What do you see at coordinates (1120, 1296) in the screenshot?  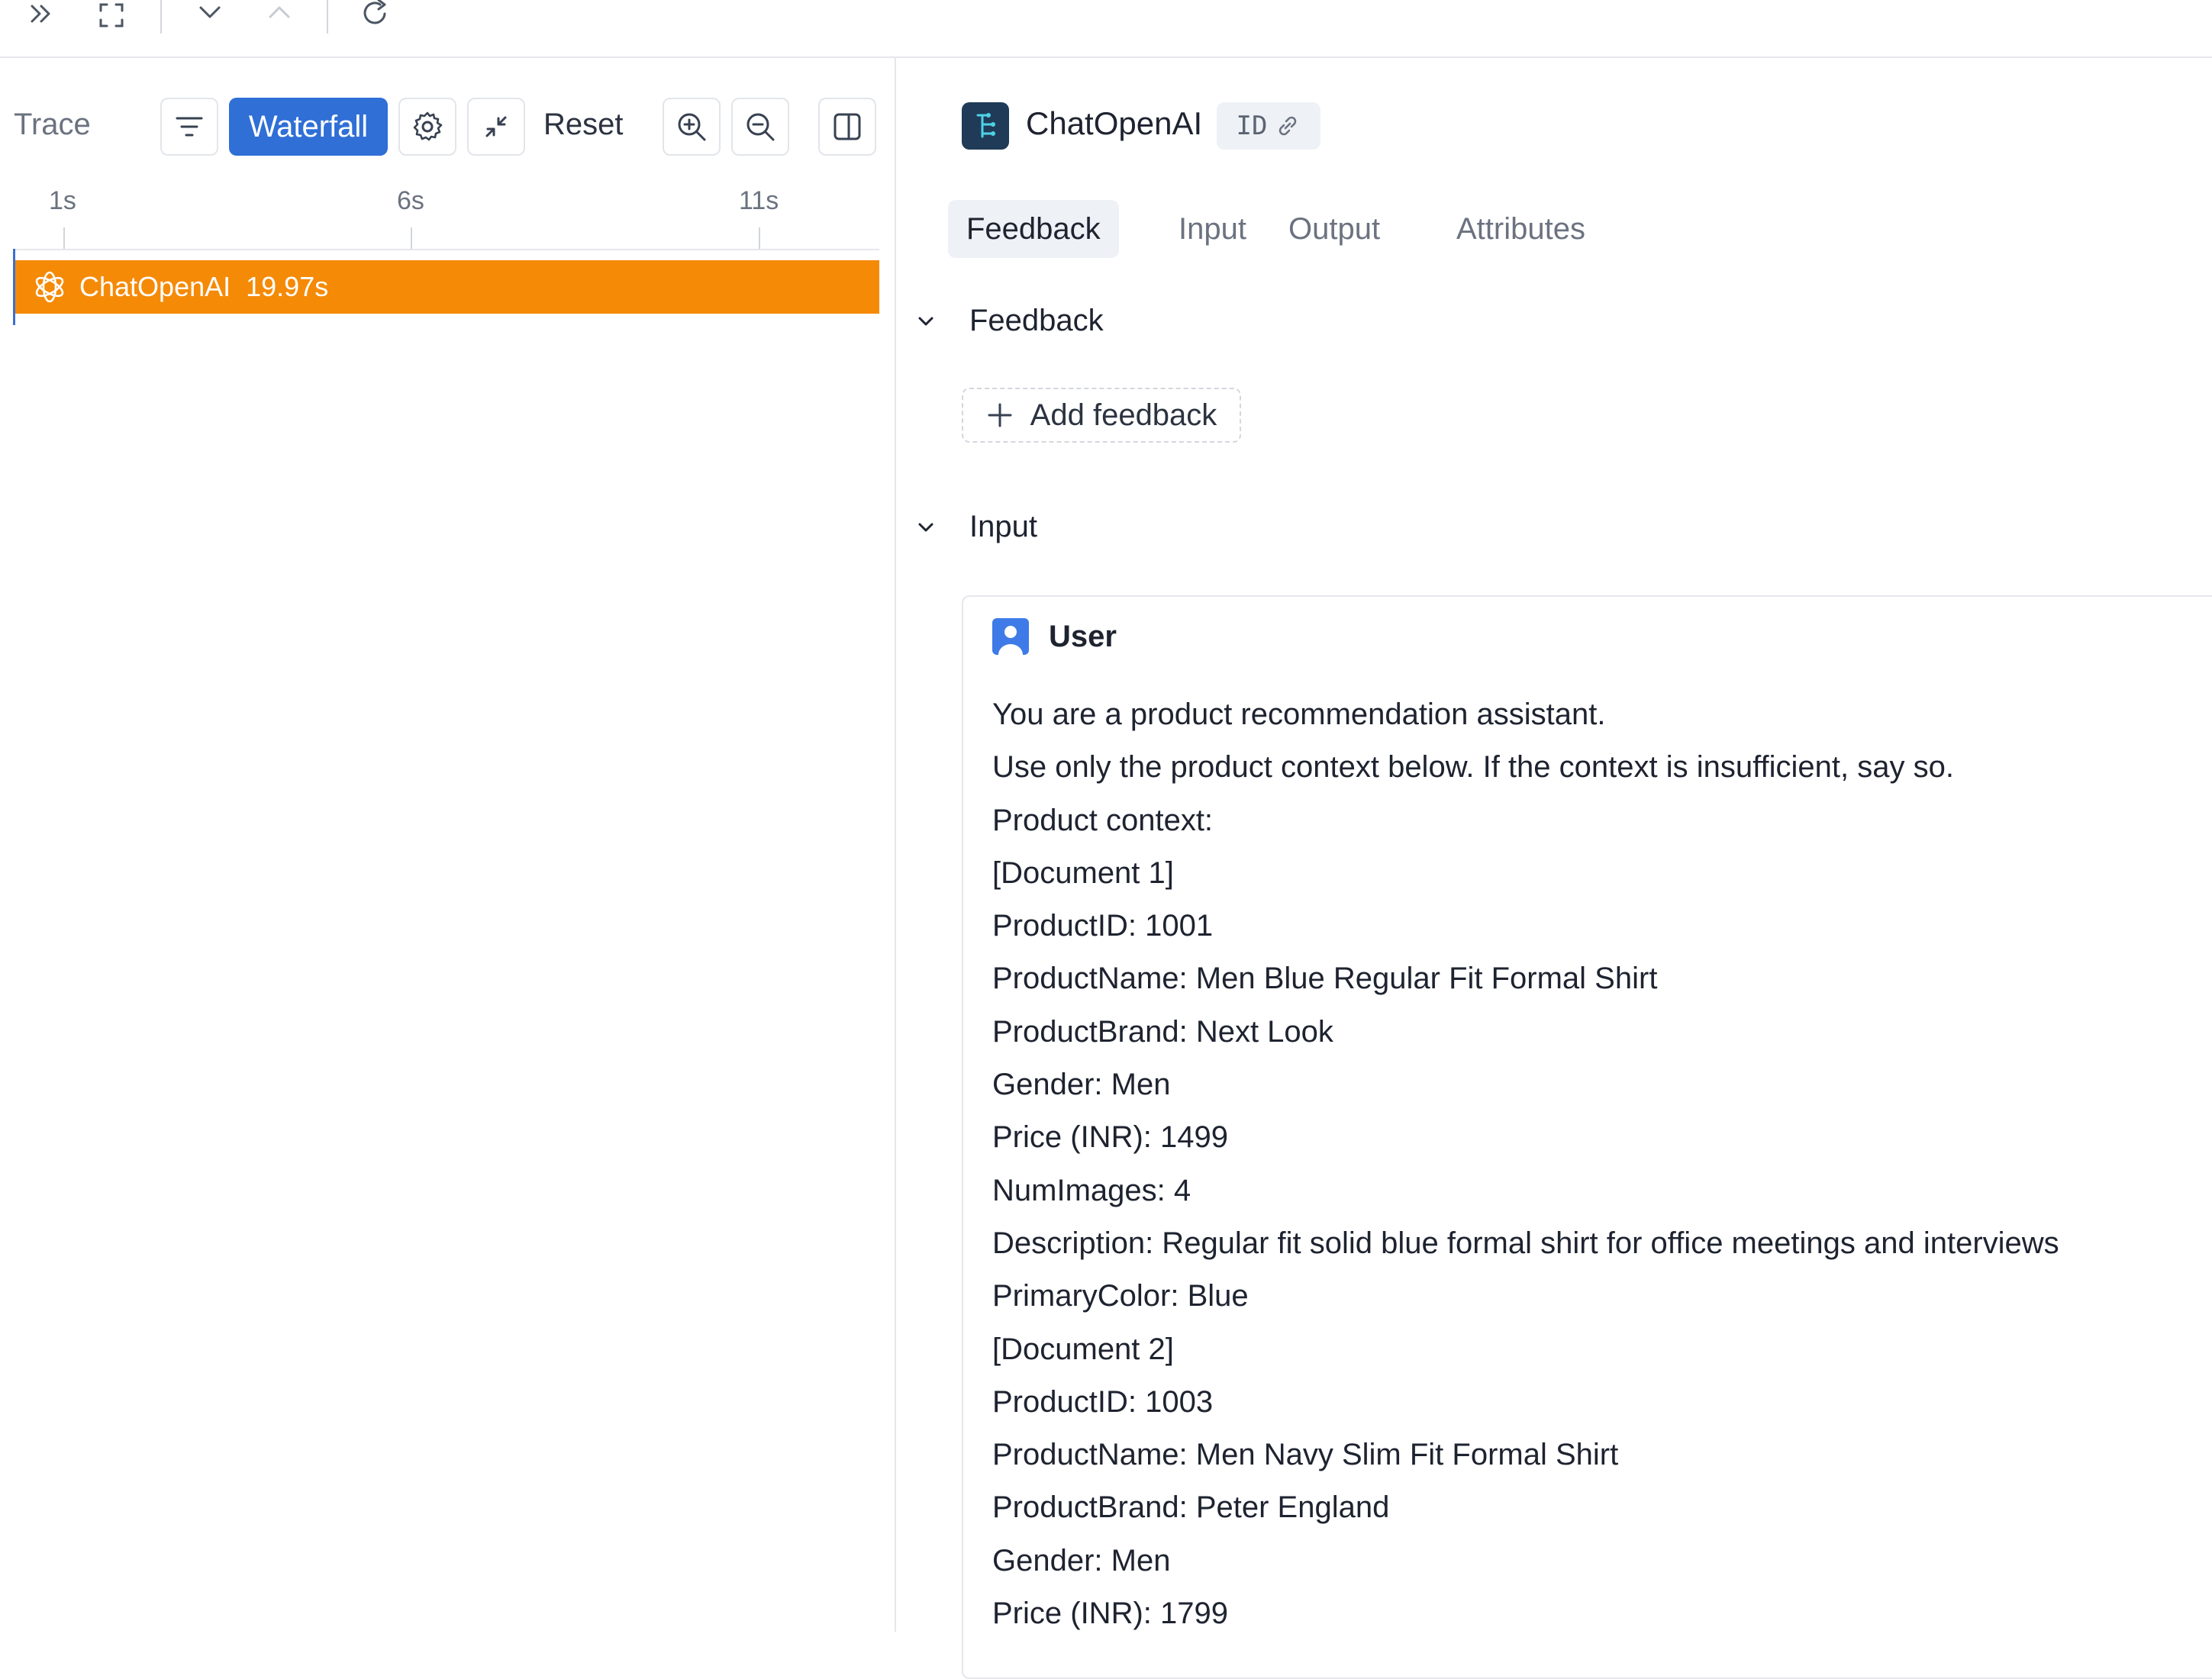 I see `message-line: PrimaryColor: Blue` at bounding box center [1120, 1296].